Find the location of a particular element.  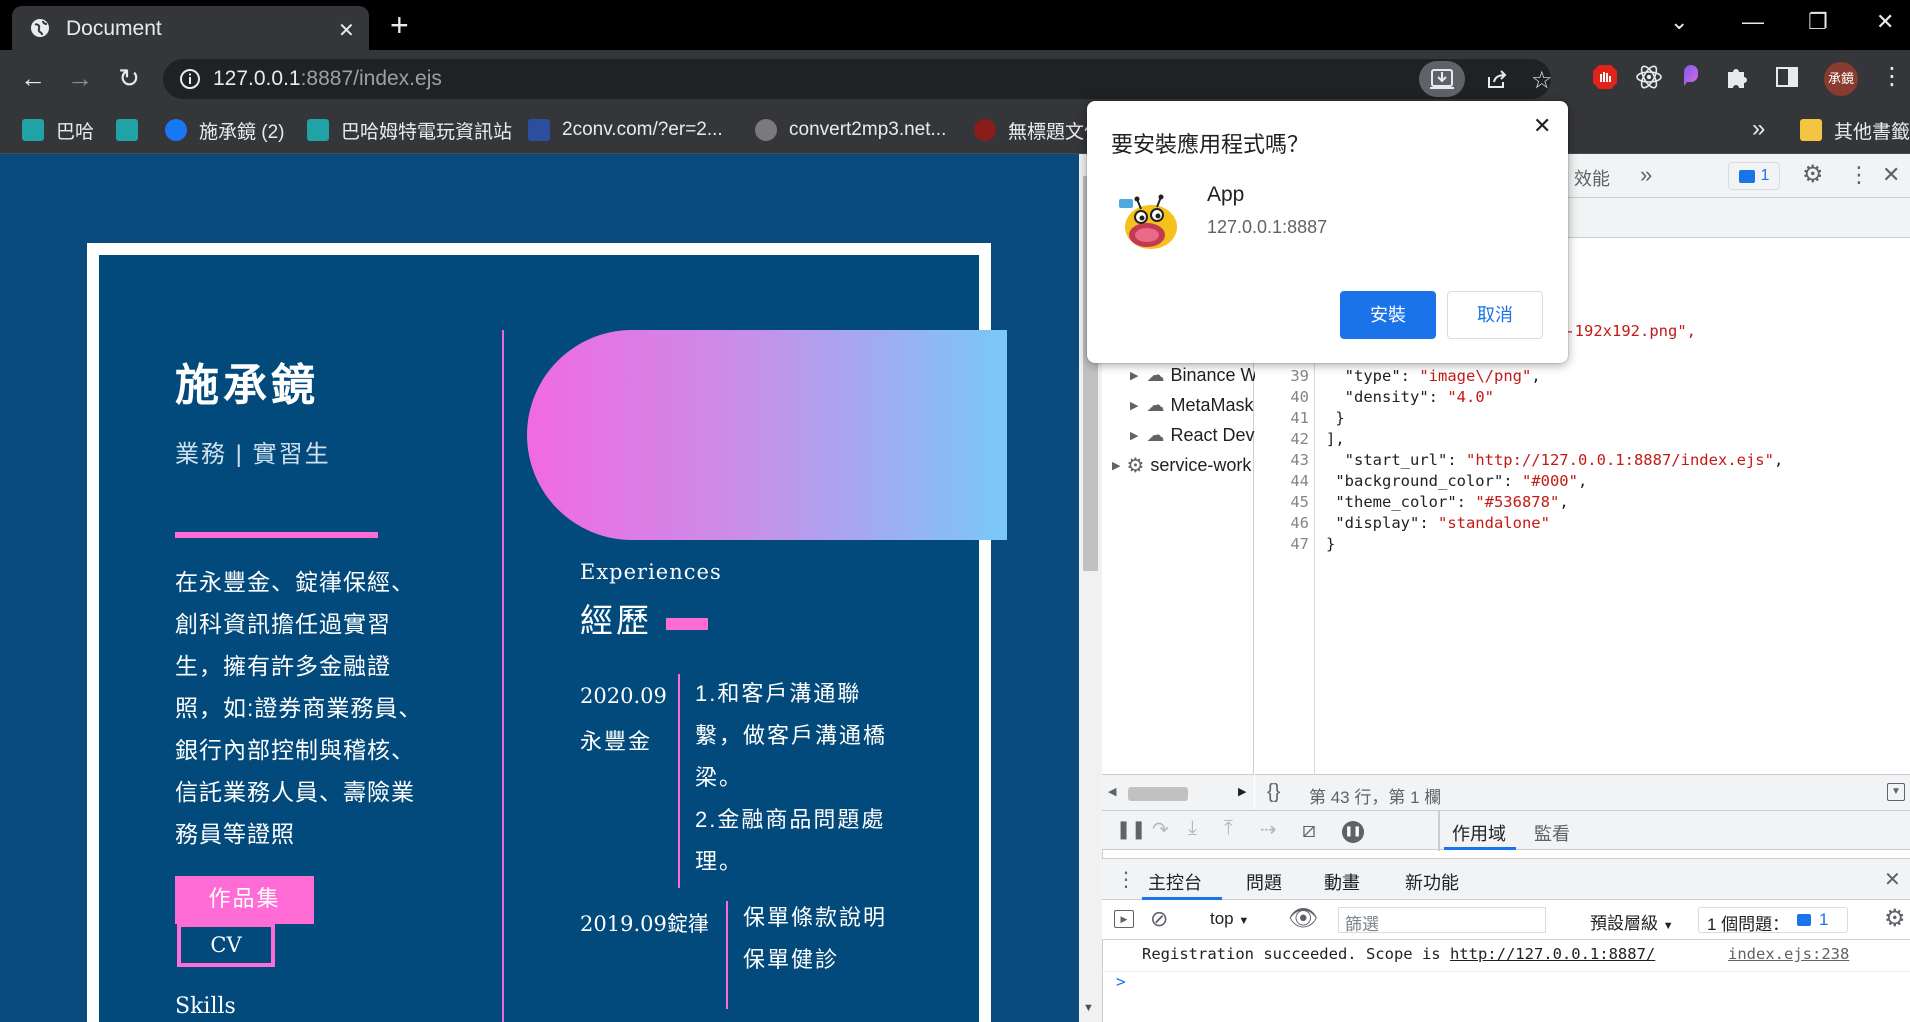

minimize-button: — is located at coordinates (1753, 22).